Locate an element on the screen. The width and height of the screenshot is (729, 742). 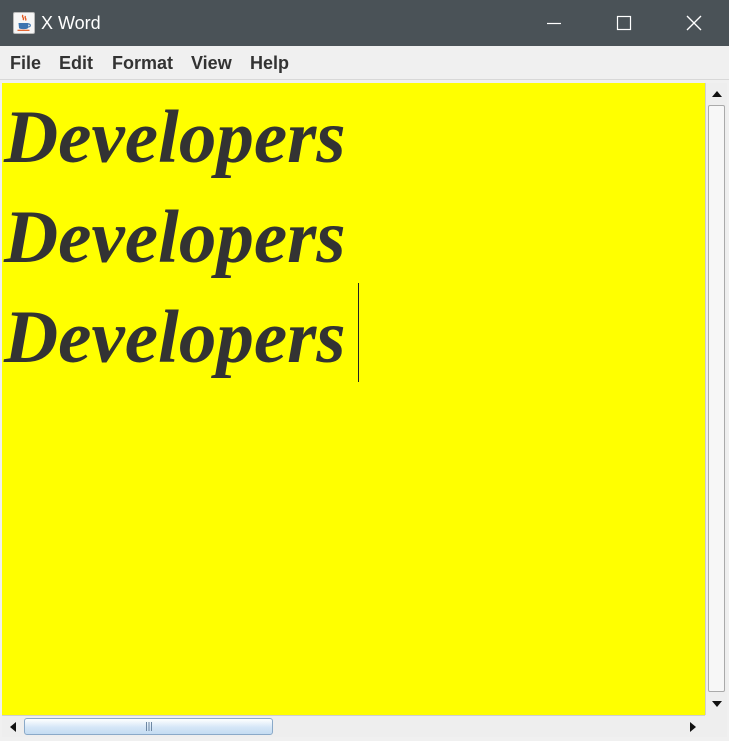
close-icon is located at coordinates (694, 23).